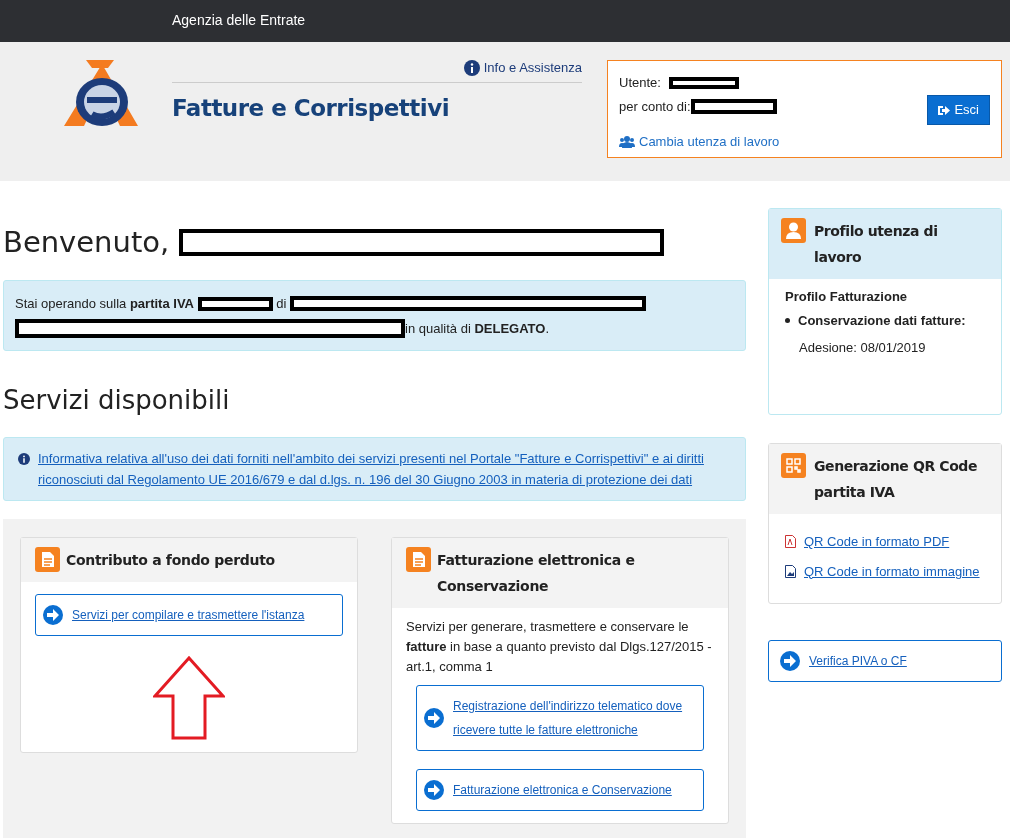  Describe the element at coordinates (384, 469) in the screenshot. I see `privacy-link: Informativa relativa all'uso dei dati forniti nell'ambito dei servizi presenti nel Portale "Fatture e Corrispettivi" e ai diritti riconosciuti dal Regolamento UE 2016/679 e dal d.lgs. n. 196 del 30 Giugno 2003 in materia di protezione dei dati` at that location.